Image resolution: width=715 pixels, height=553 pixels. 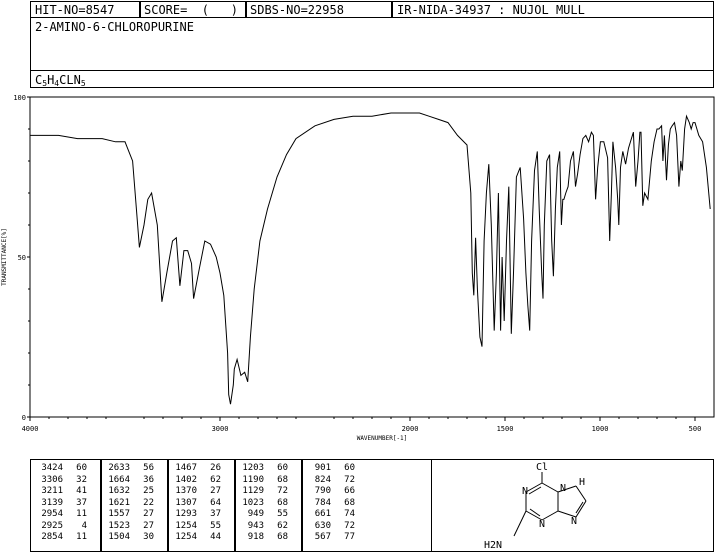 What do you see at coordinates (493, 545) in the screenshot?
I see `atom-nh2: H2N` at bounding box center [493, 545].